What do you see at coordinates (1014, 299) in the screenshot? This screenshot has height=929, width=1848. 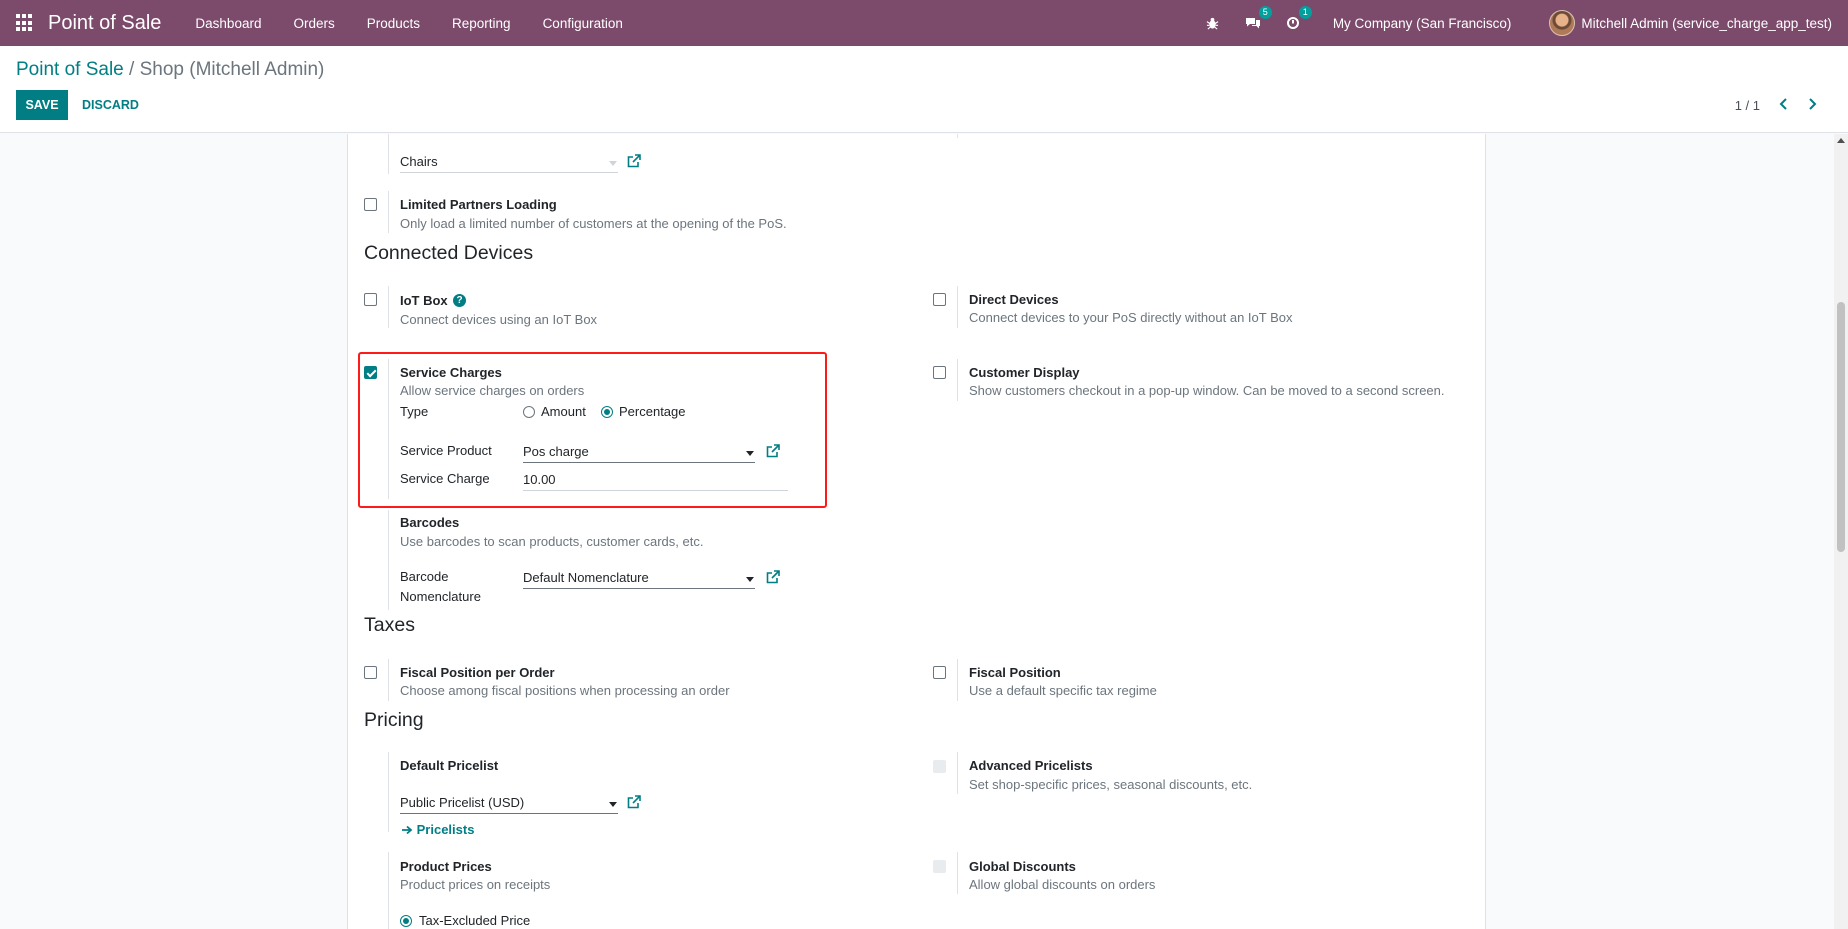 I see `direct-devices-title: Direct Devices` at bounding box center [1014, 299].